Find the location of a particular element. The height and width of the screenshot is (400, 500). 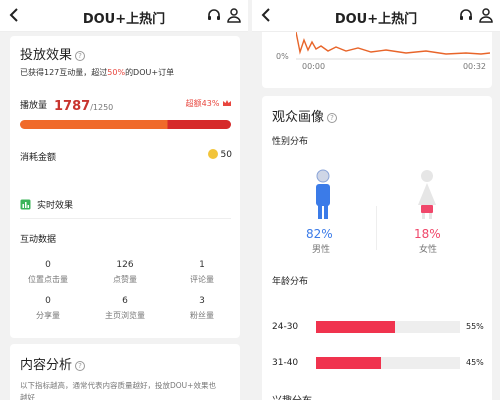

stat-label: 分享量 is located at coordinates (48, 315).